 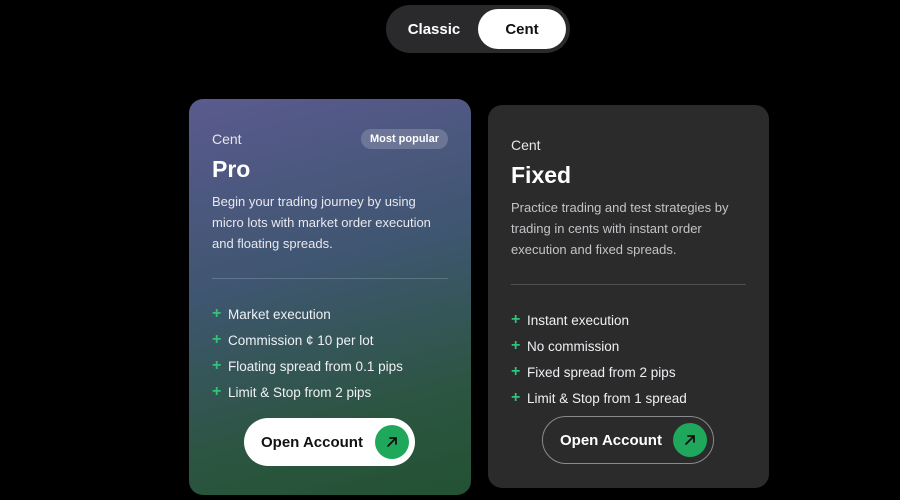 I want to click on feature-item: + Limit & Stop from 1 spread, so click(x=628, y=398).